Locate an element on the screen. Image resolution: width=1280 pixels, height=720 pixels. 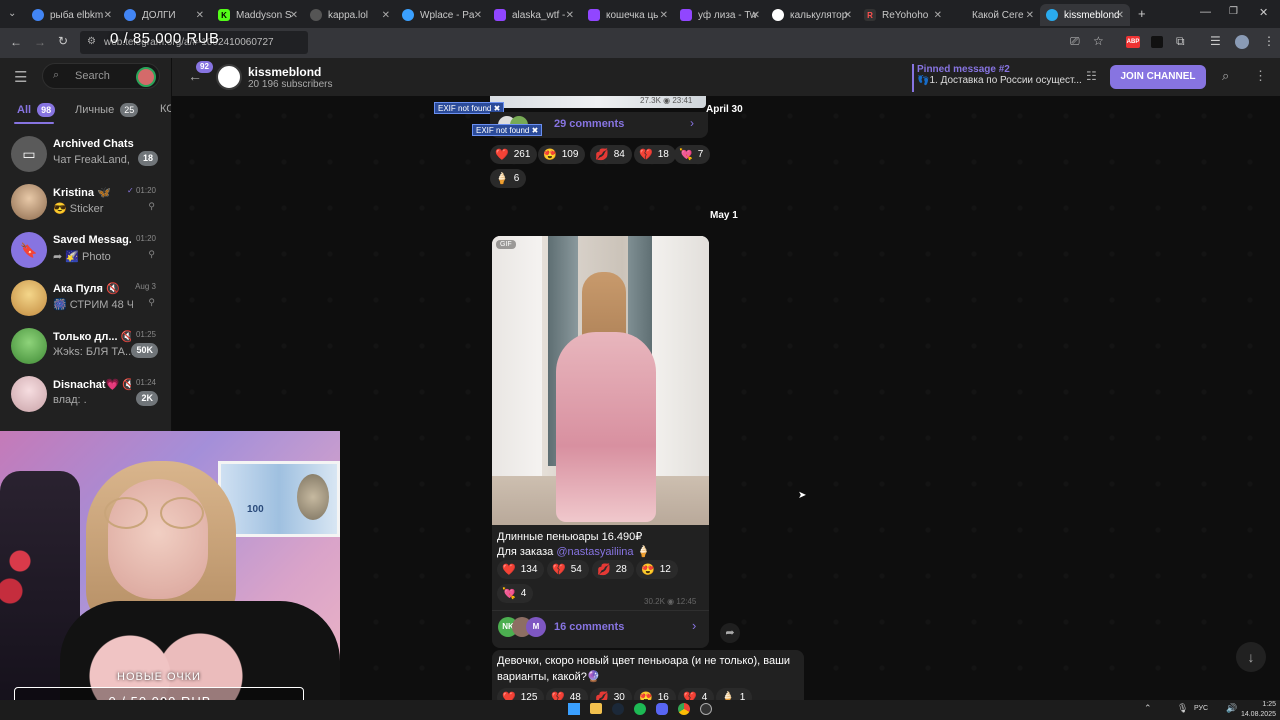
browser-tab: Wplace - Pa ✕ is located at coordinates (442, 15).